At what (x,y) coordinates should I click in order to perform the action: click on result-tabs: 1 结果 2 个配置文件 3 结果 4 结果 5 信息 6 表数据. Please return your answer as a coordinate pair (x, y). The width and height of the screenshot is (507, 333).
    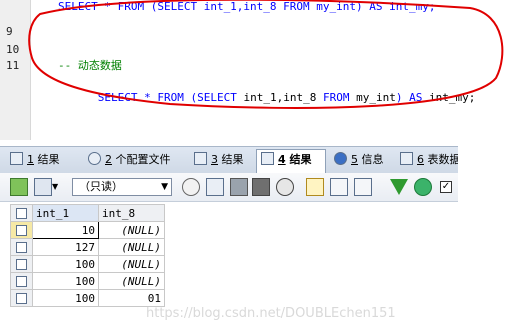
    Looking at the image, I should click on (229, 160).